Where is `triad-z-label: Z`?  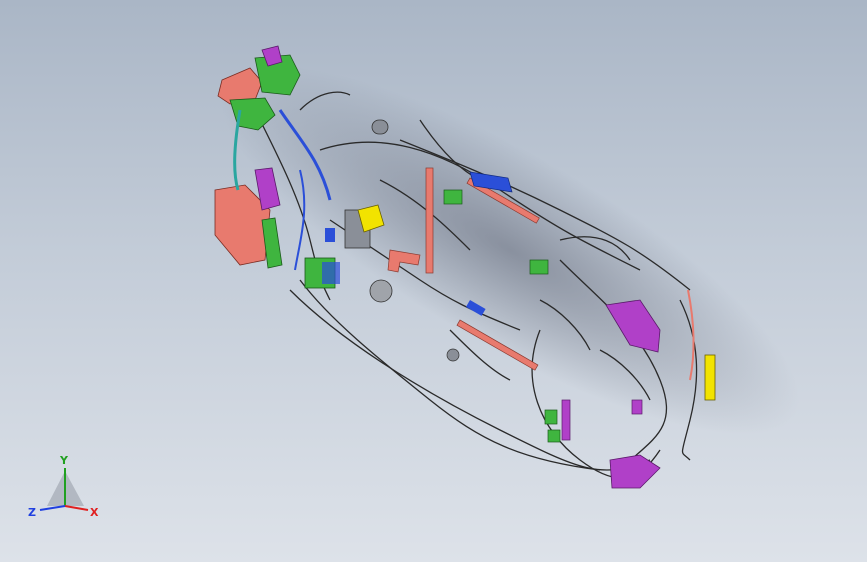
triad-z-label: Z is located at coordinates (32, 512).